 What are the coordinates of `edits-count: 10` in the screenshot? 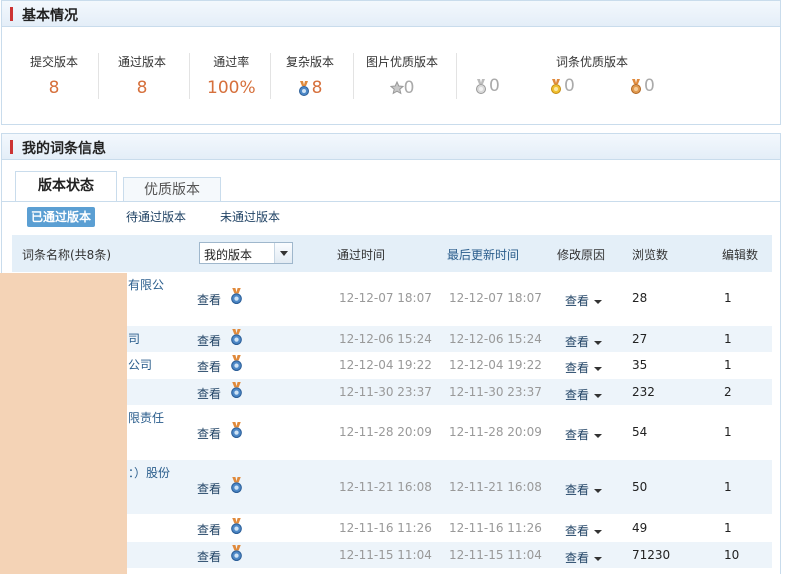 It's located at (732, 555).